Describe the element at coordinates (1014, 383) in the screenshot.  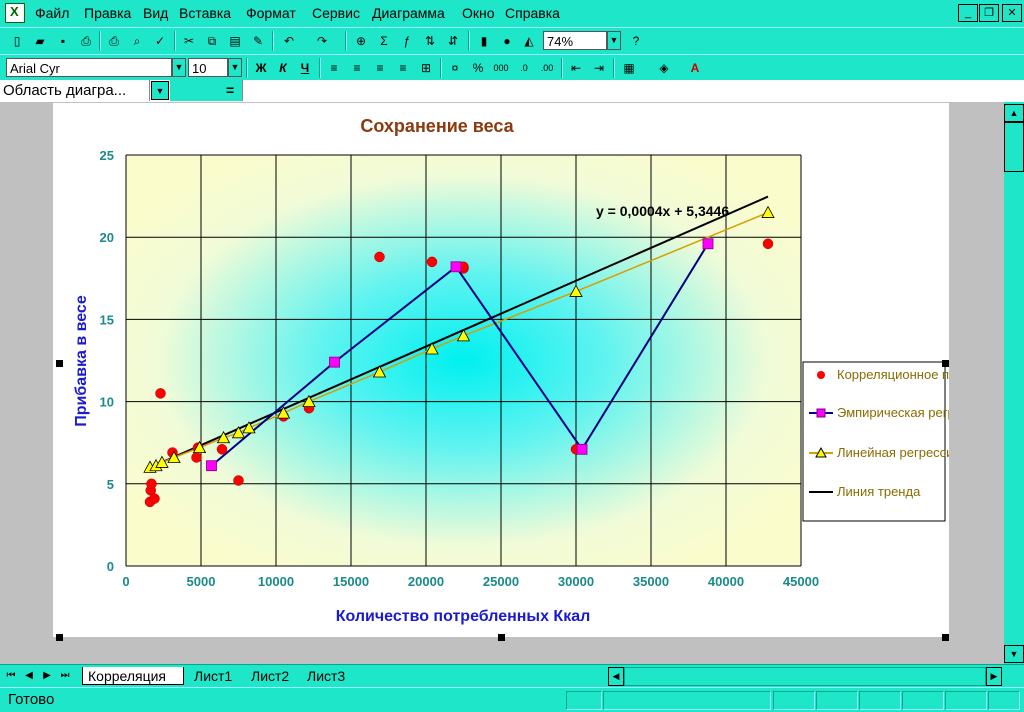
I see `vertical-scrollbar: ▲ ▼` at that location.